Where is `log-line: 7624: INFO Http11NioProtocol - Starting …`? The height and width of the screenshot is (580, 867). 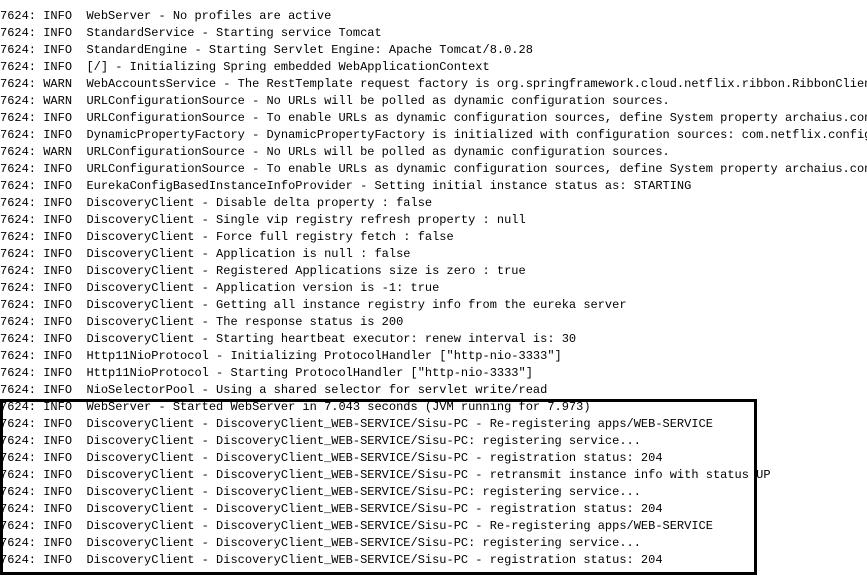 log-line: 7624: INFO Http11NioProtocol - Starting … is located at coordinates (433, 373).